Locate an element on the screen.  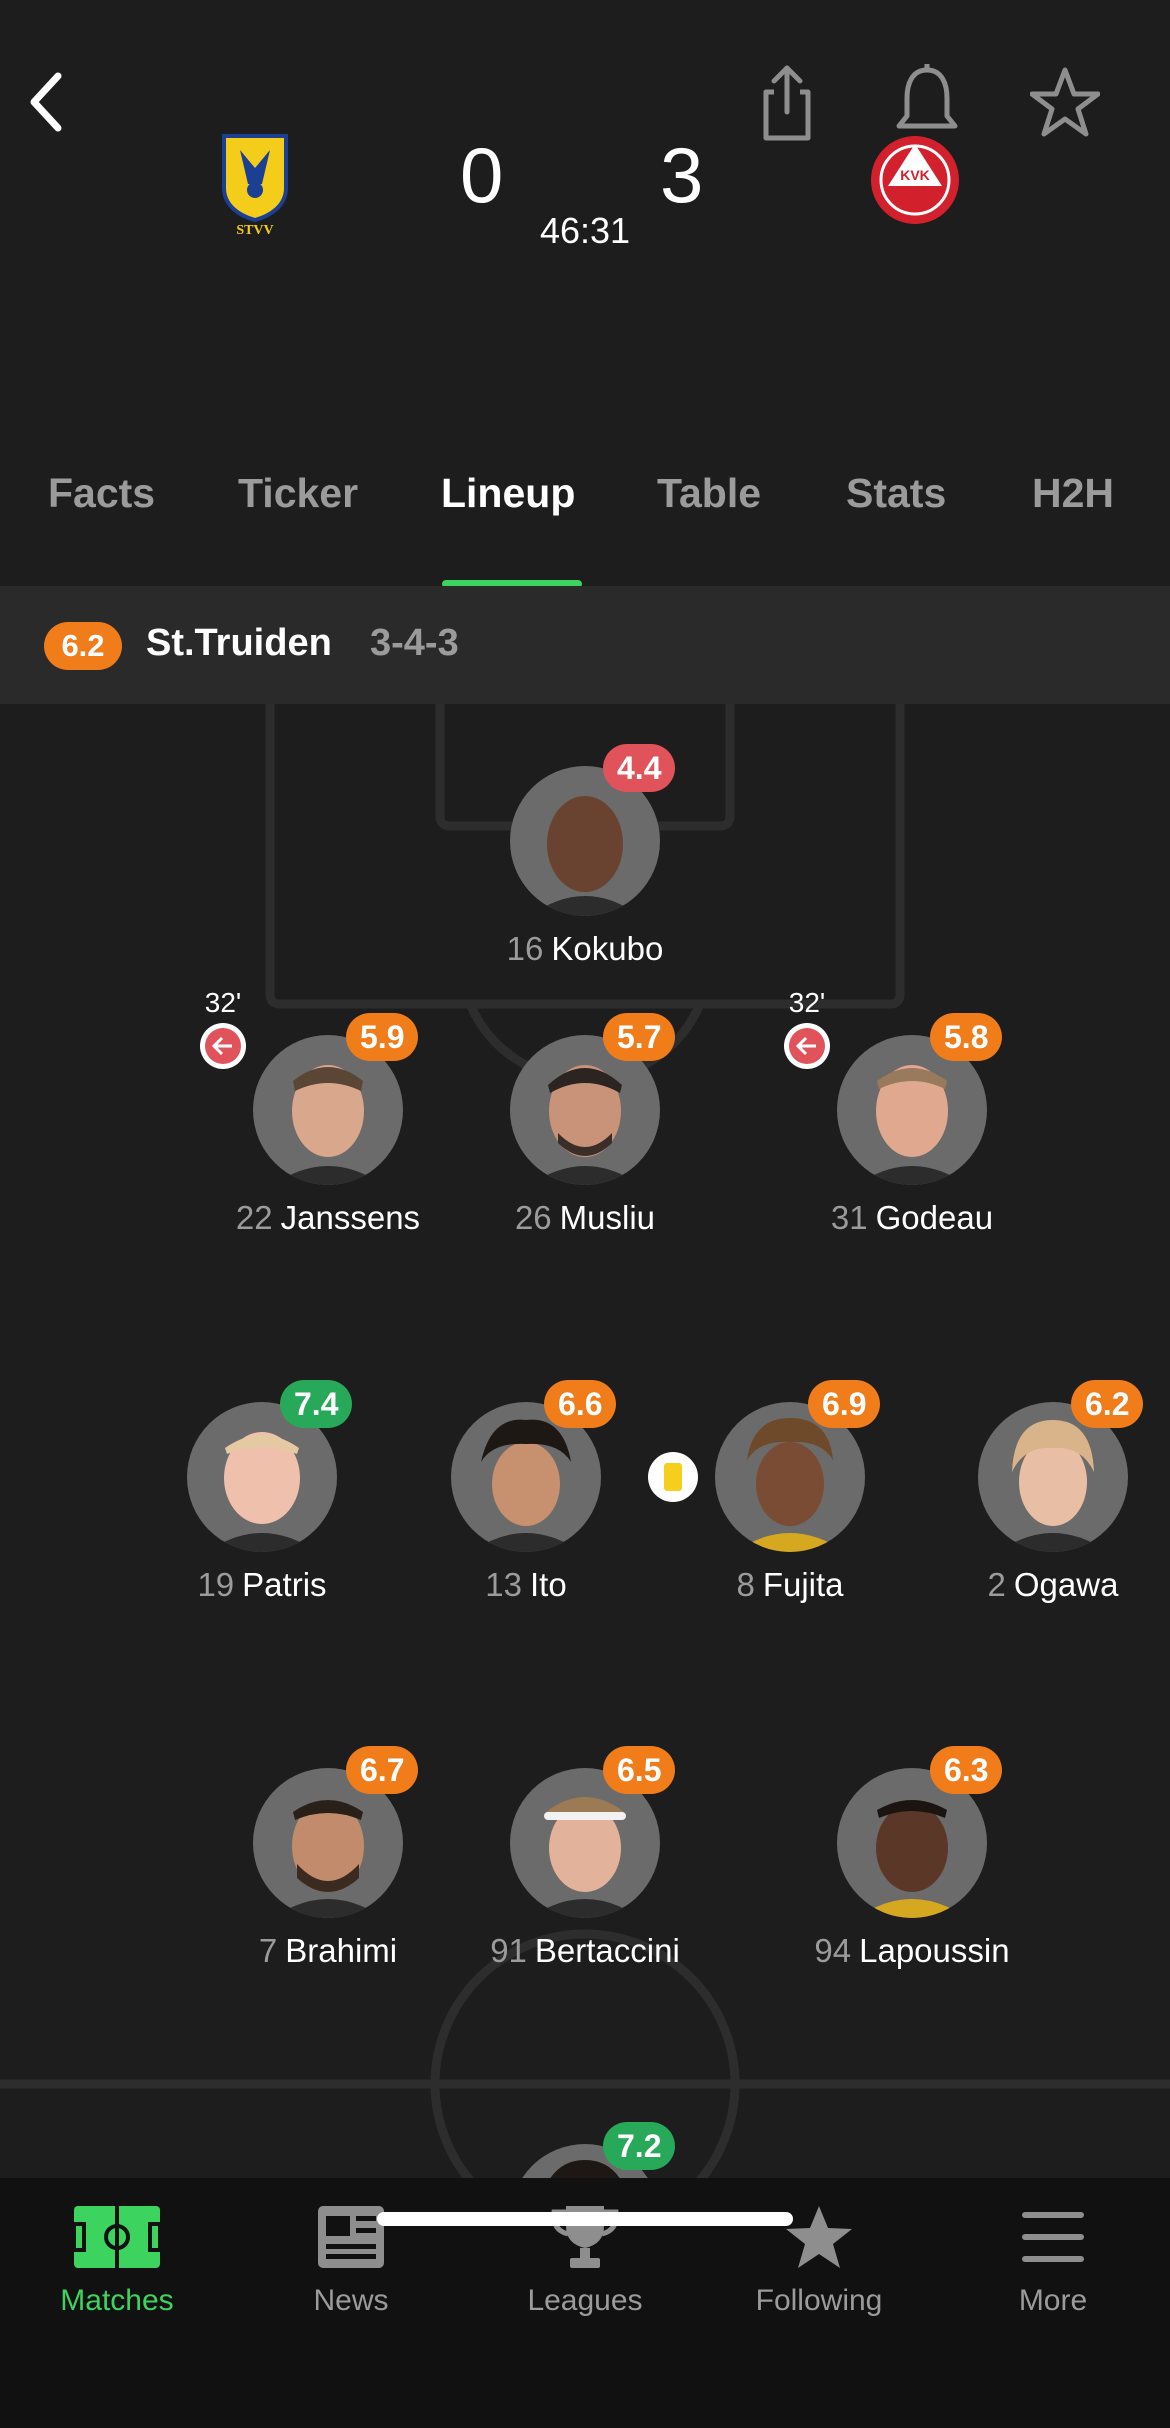
tab-lineup: Lineup is located at coordinates (508, 493).